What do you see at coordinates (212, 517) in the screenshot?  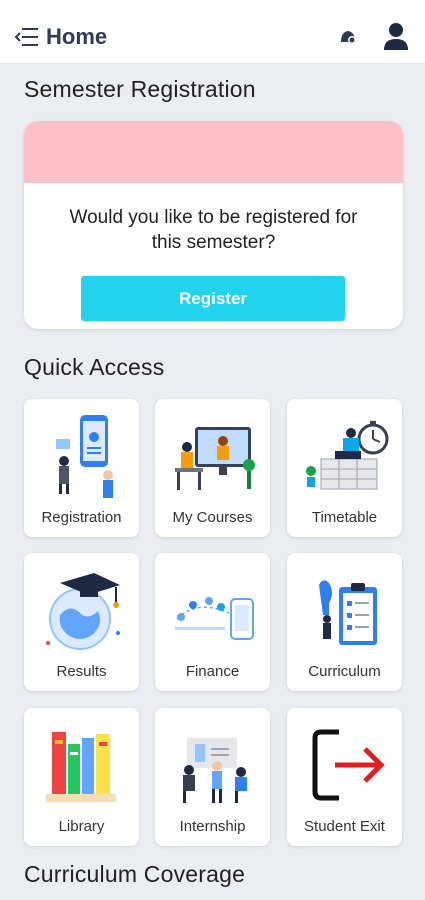 I see `tile-label: My Courses` at bounding box center [212, 517].